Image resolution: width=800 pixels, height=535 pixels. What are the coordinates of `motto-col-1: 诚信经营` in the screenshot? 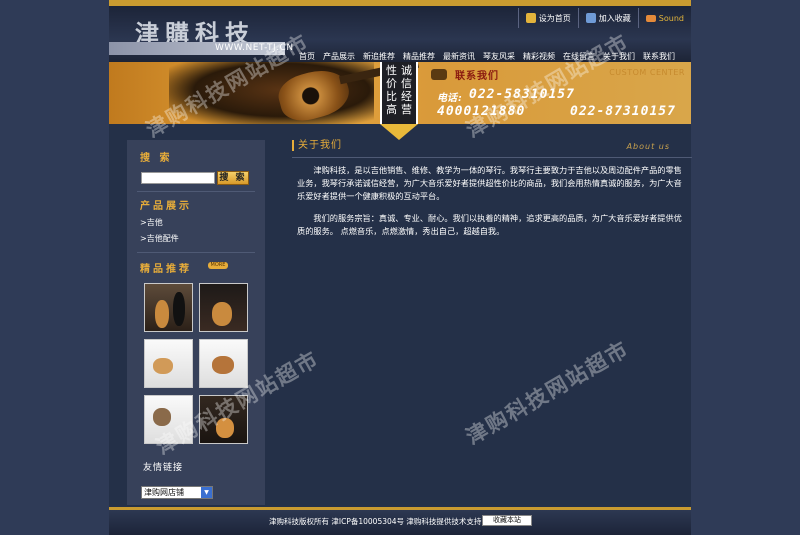 It's located at (406, 90).